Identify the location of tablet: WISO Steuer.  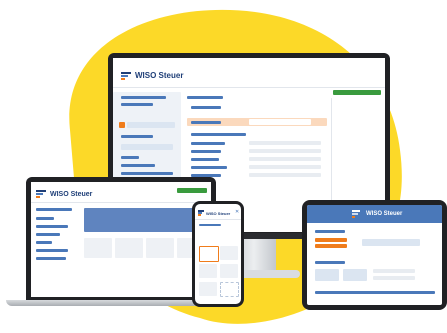
(374, 255).